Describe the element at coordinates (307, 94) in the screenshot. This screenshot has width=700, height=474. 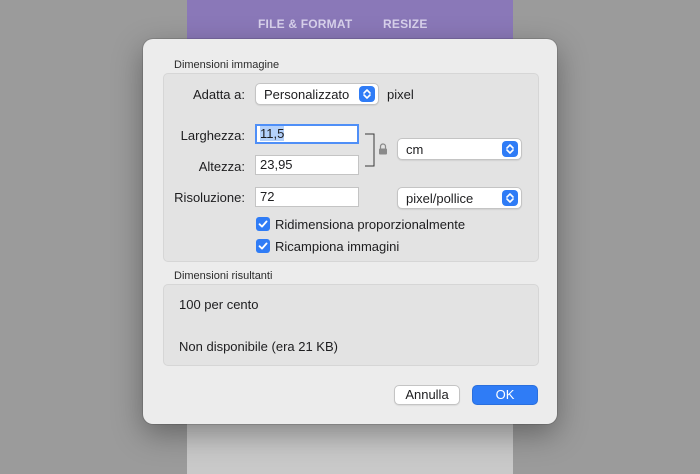
I see `fit-popup-value: Personalizzato` at that location.